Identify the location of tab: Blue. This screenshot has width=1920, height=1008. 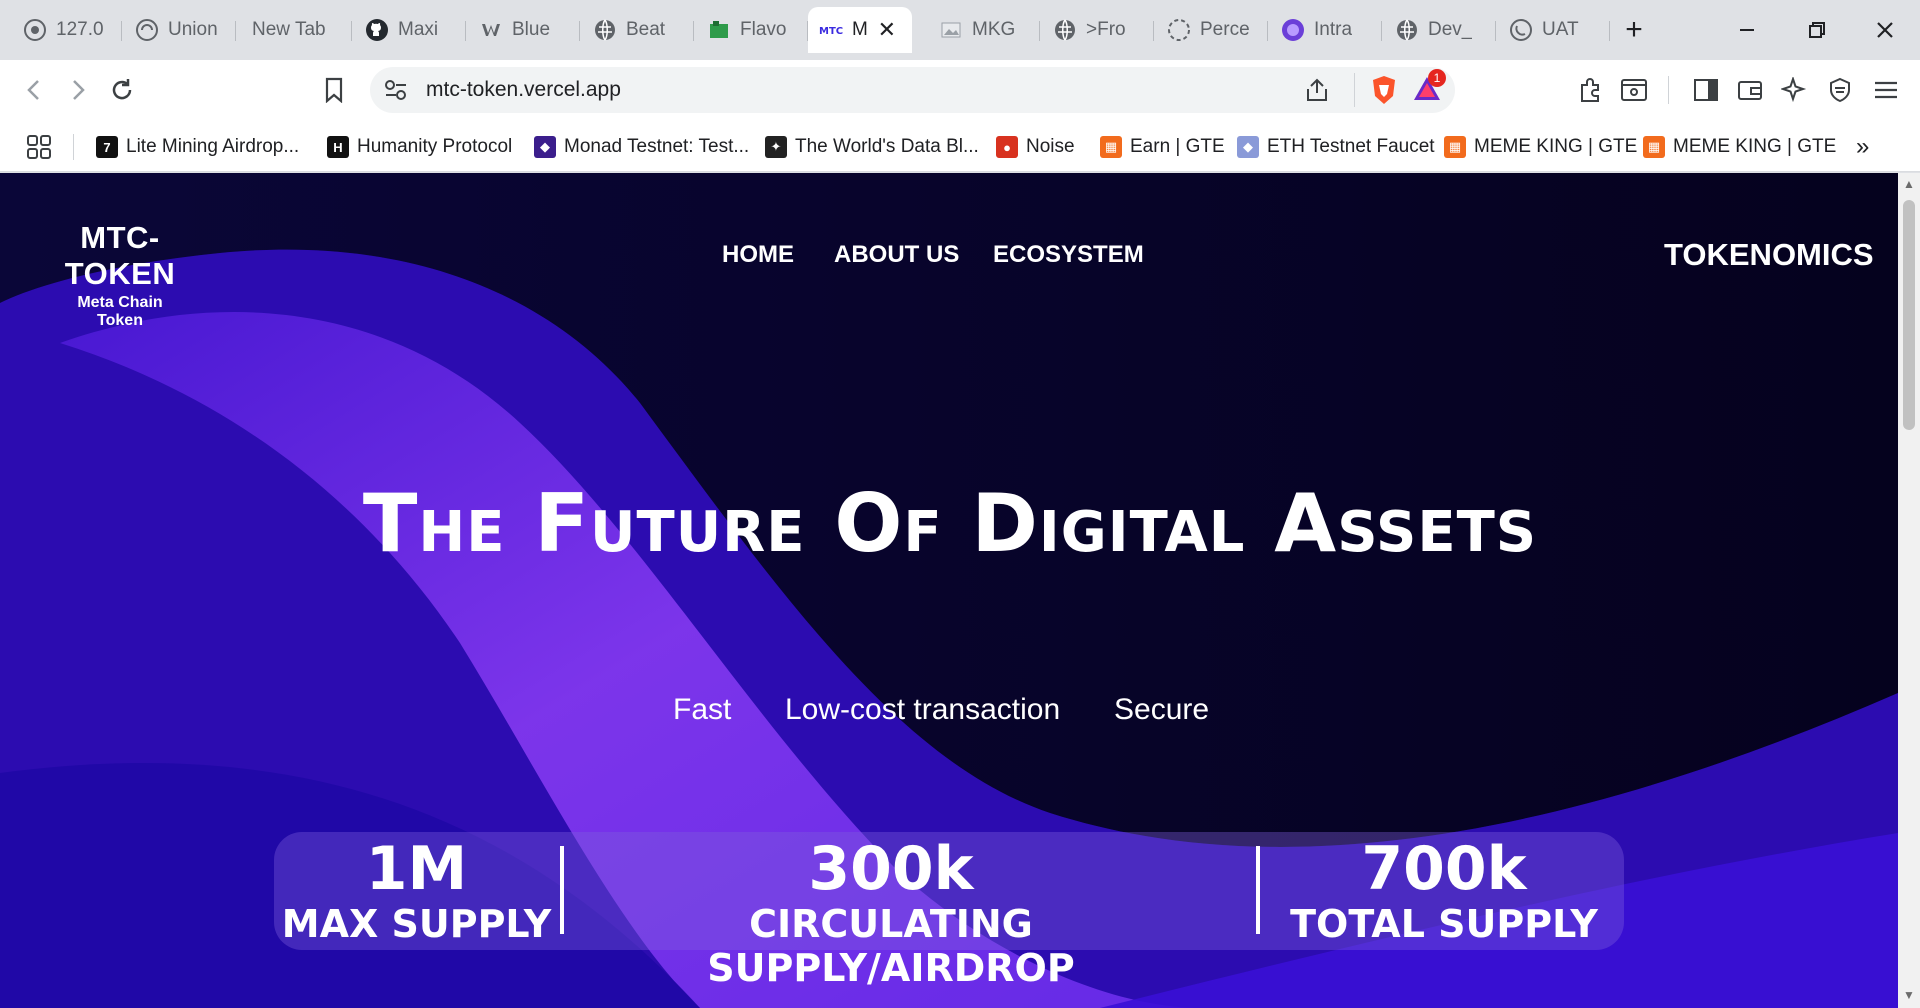
(524, 30).